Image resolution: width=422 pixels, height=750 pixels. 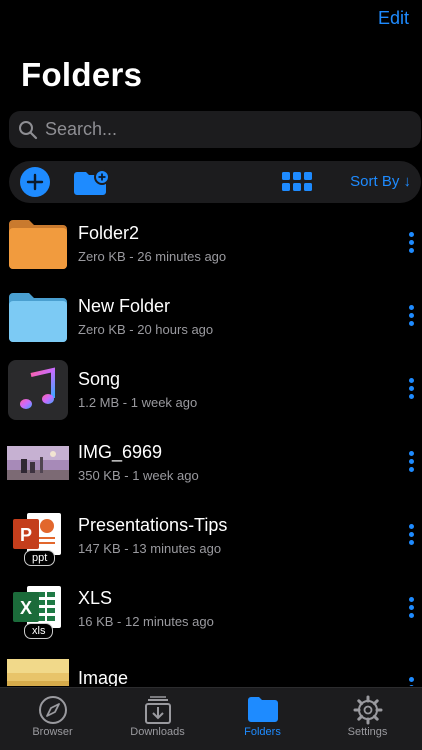 What do you see at coordinates (52, 710) in the screenshot?
I see `compass-icon` at bounding box center [52, 710].